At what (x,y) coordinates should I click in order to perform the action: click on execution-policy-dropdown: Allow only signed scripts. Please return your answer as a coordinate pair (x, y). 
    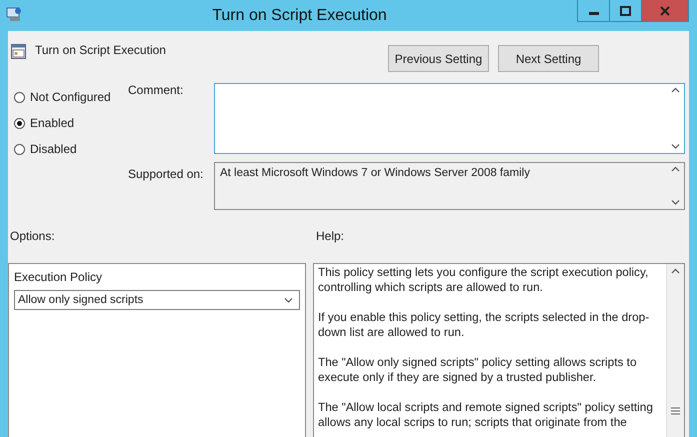
    Looking at the image, I should click on (157, 300).